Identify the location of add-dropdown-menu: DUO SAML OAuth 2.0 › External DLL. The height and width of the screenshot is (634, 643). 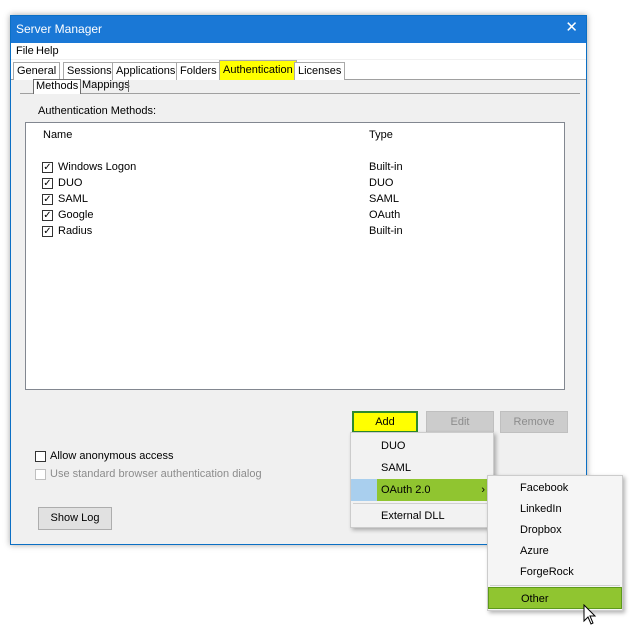
(422, 480).